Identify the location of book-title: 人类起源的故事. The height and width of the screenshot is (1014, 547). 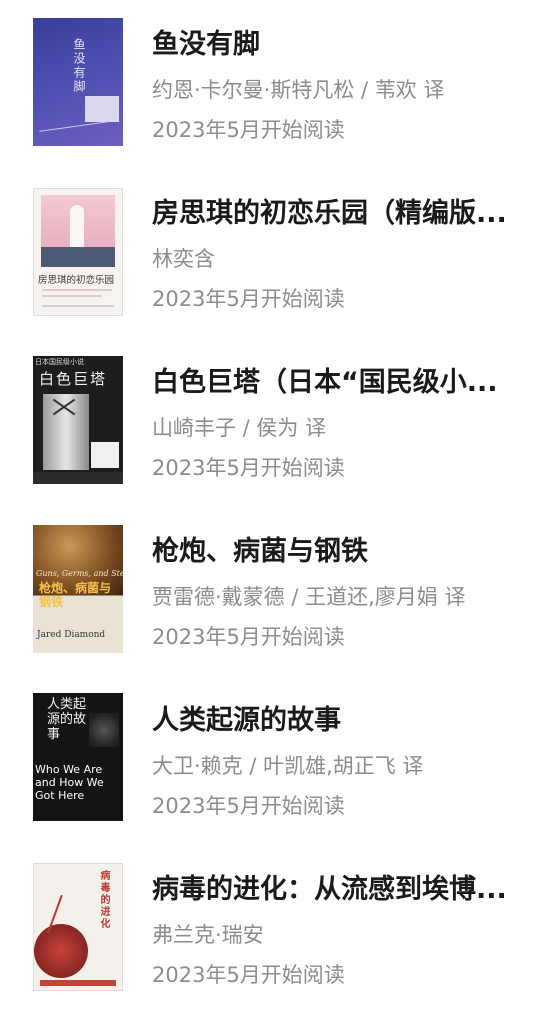
(339, 721).